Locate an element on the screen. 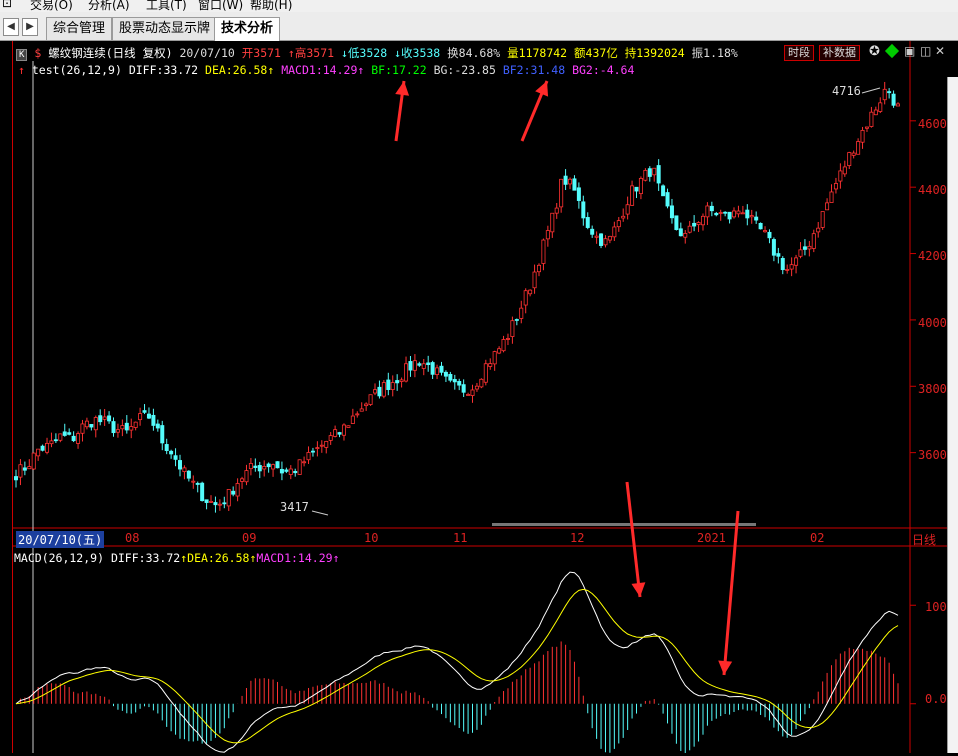 Image resolution: width=958 pixels, height=756 pixels. annotation-arrow-3-shaft is located at coordinates (633, 539).